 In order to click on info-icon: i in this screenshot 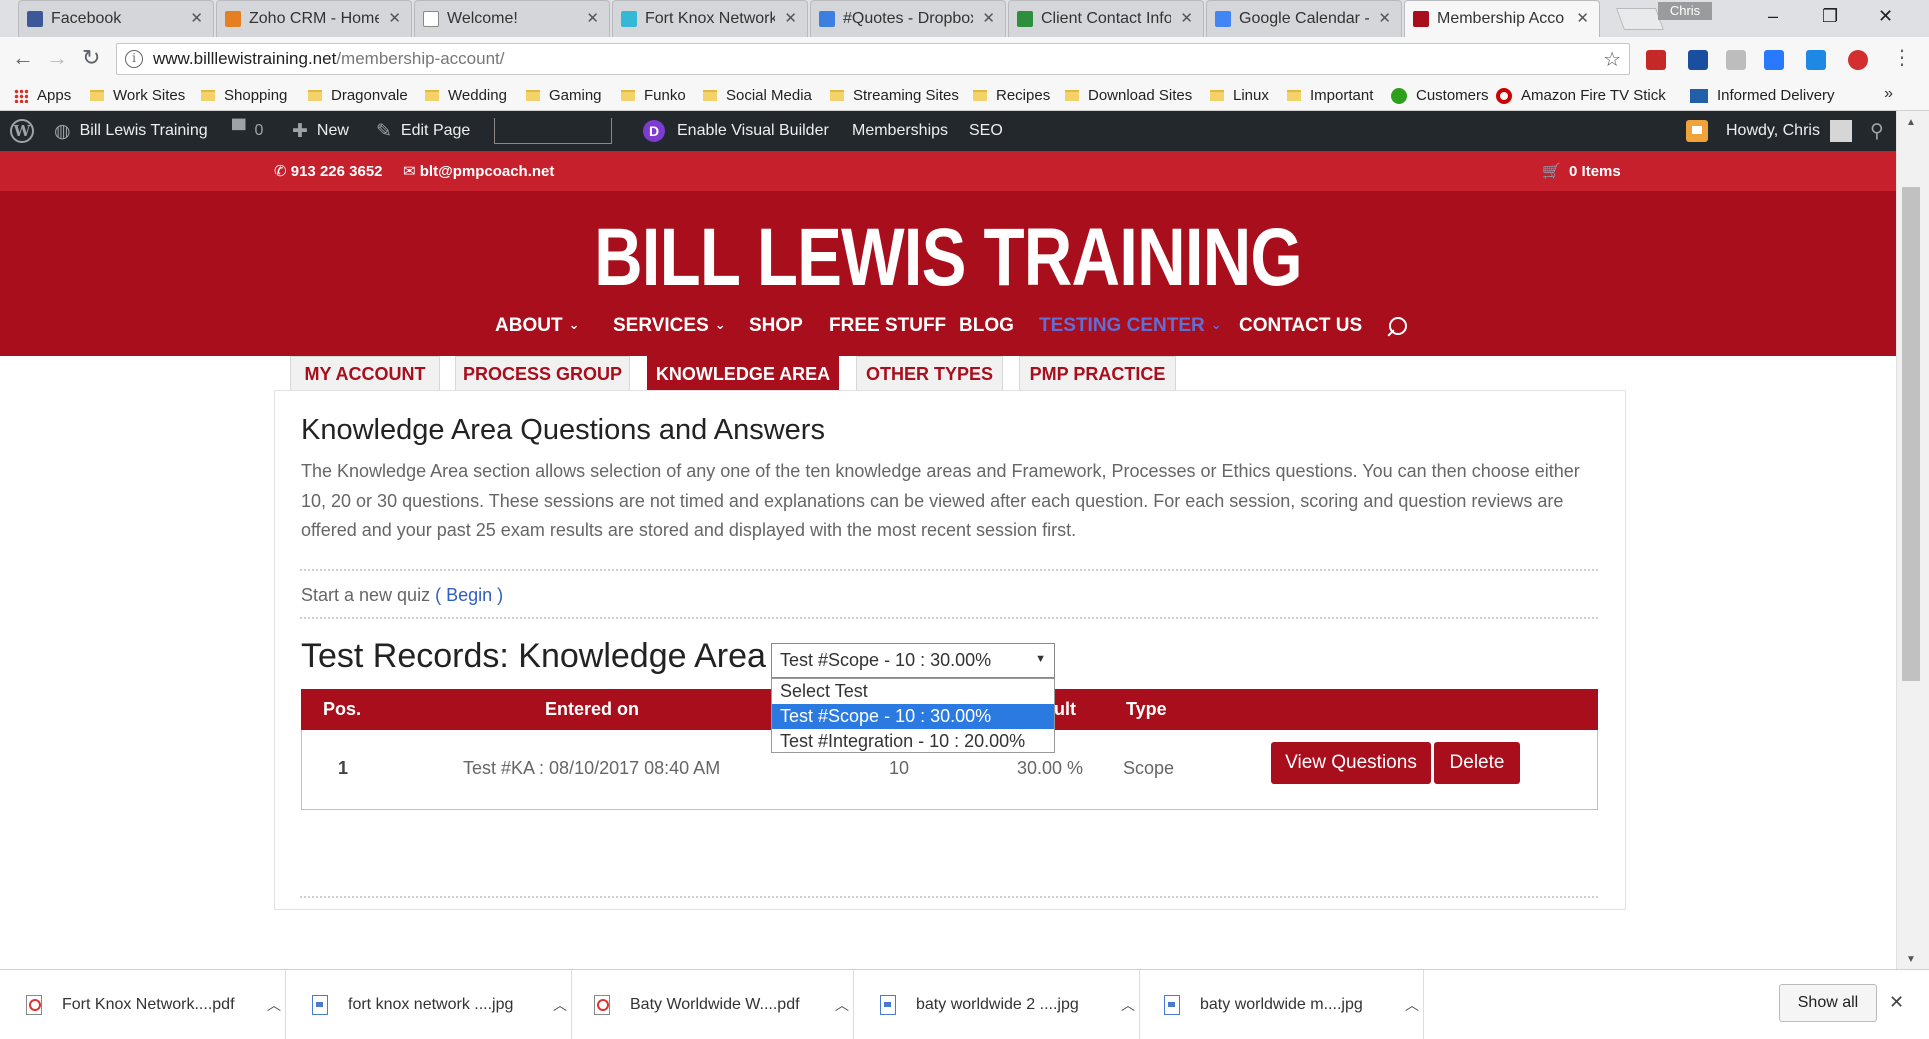, I will do `click(134, 59)`.